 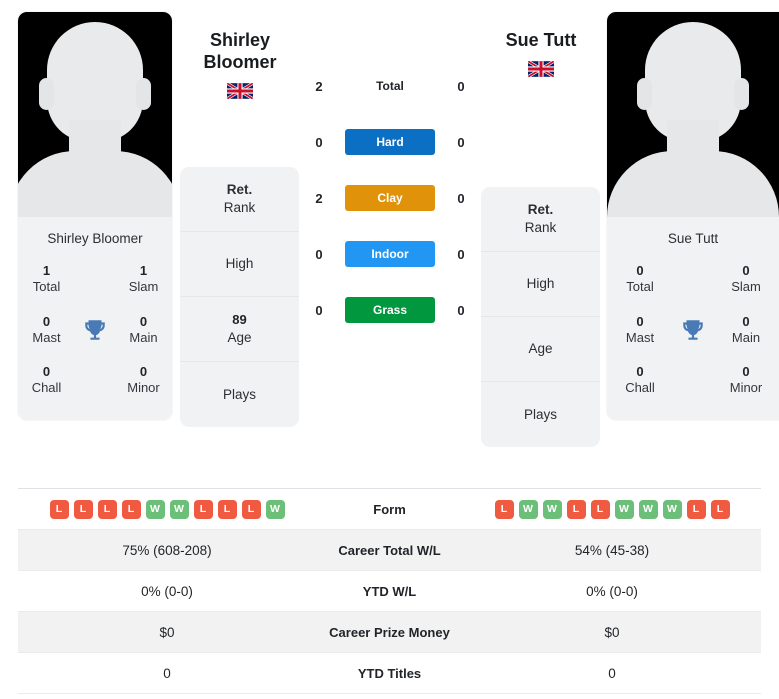 I want to click on table-row-ytd-titles: 0 YTD Titles 0, so click(x=389, y=673).